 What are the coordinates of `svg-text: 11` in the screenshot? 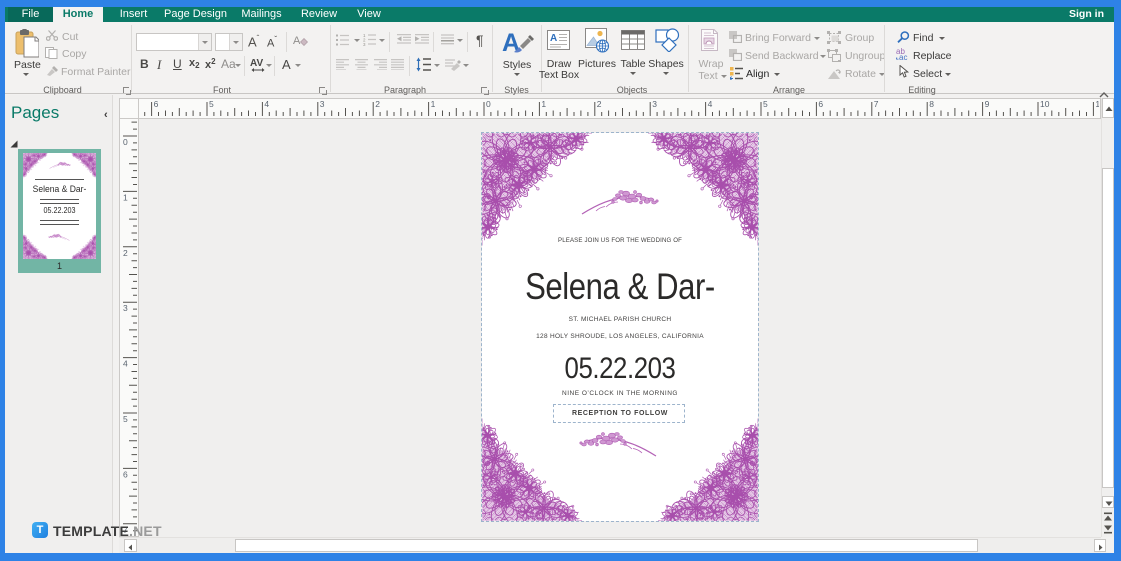 It's located at (1097, 104).